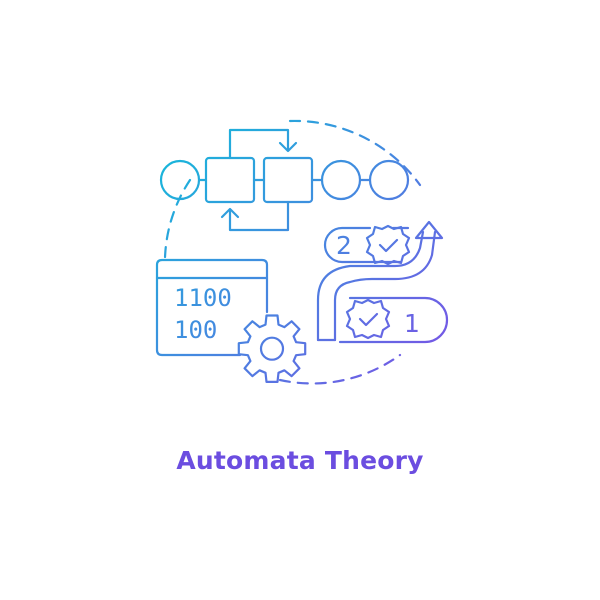 This screenshot has height=600, width=600. What do you see at coordinates (412, 323) in the screenshot?
I see `step-number-lower: 1` at bounding box center [412, 323].